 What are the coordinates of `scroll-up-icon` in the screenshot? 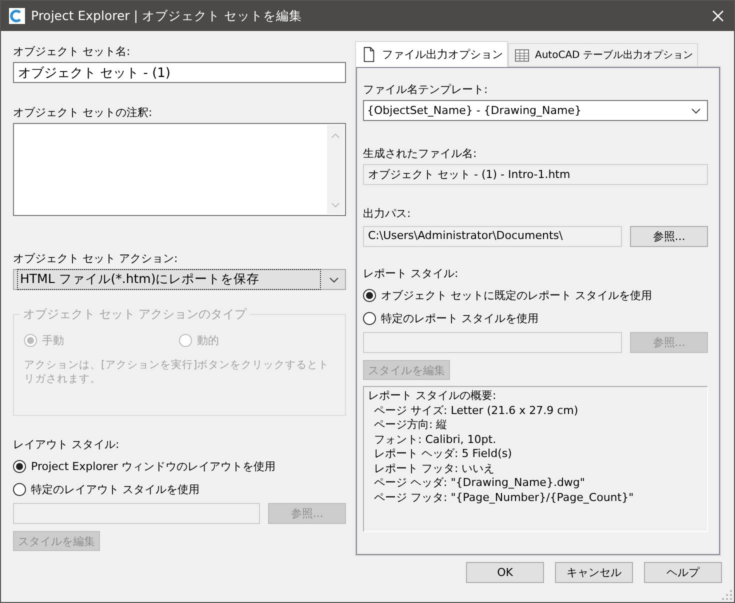 It's located at (335, 136).